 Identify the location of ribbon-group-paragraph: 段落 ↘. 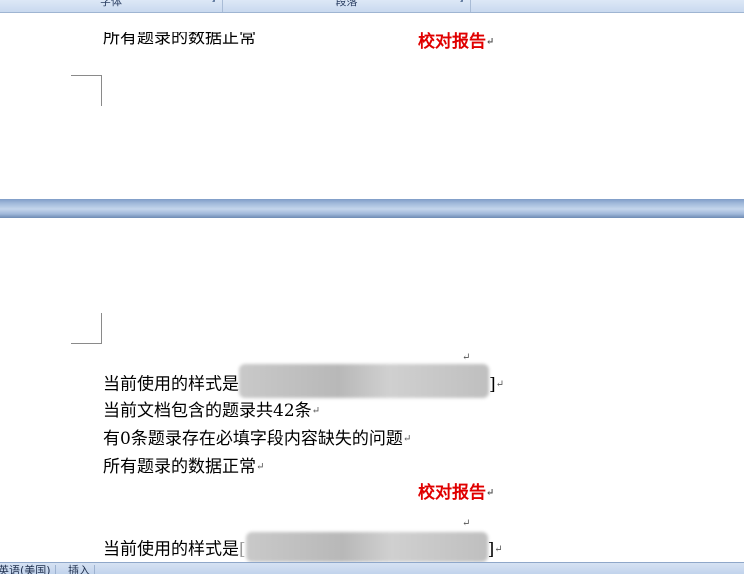
(347, 6).